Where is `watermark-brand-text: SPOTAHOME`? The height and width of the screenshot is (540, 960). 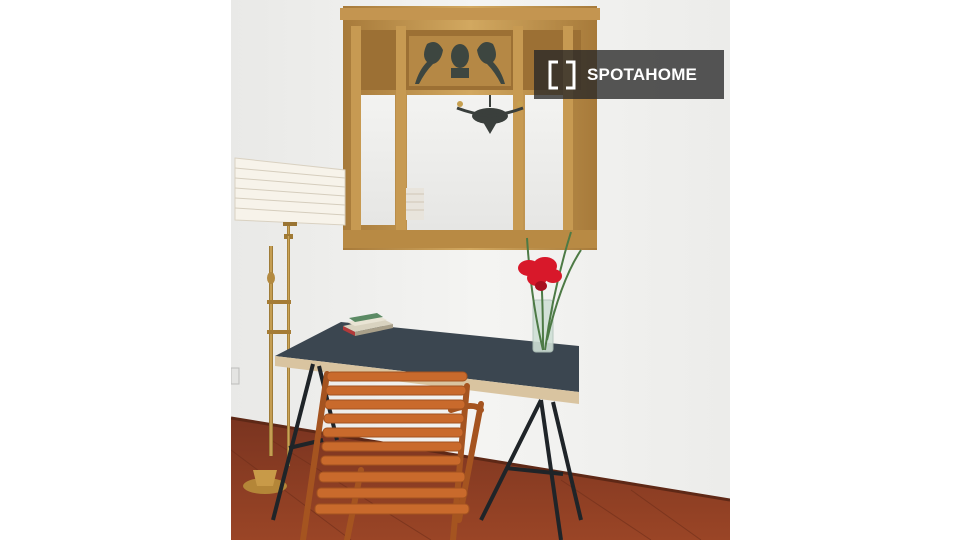
watermark-brand-text: SPOTAHOME is located at coordinates (642, 74).